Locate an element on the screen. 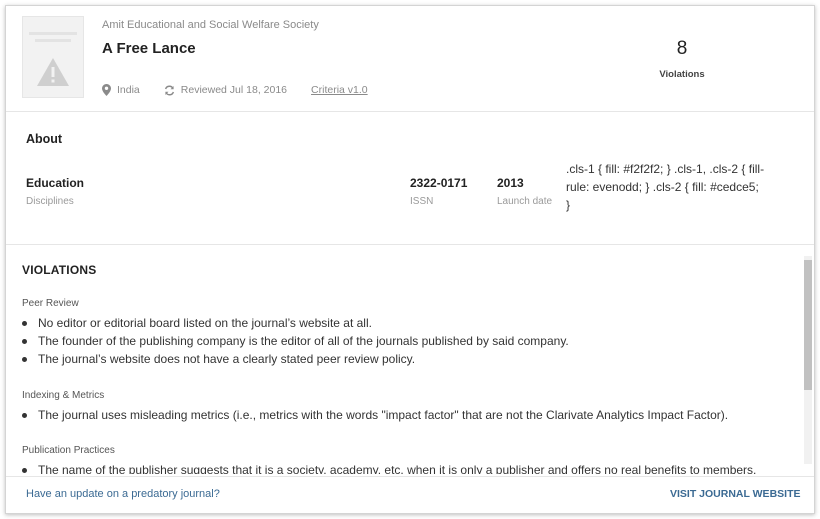 This screenshot has width=820, height=519. issn-value: 2322-0171 is located at coordinates (439, 183).